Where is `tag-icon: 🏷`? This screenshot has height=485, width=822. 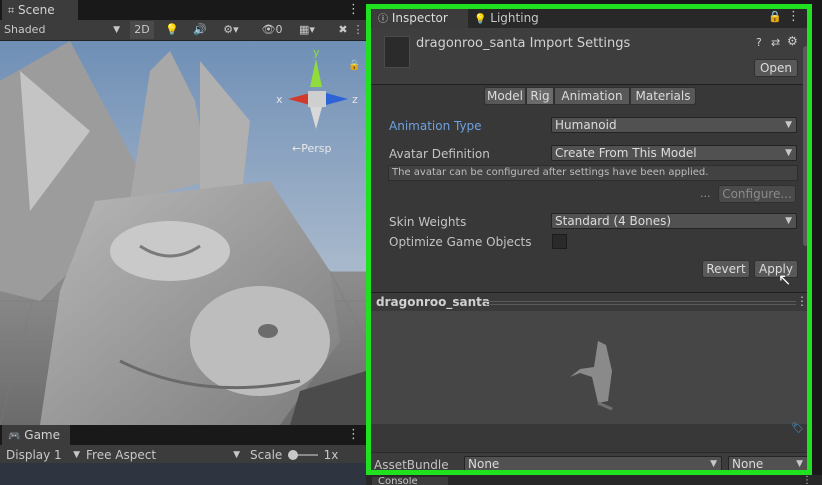
tag-icon: 🏷 is located at coordinates (797, 428).